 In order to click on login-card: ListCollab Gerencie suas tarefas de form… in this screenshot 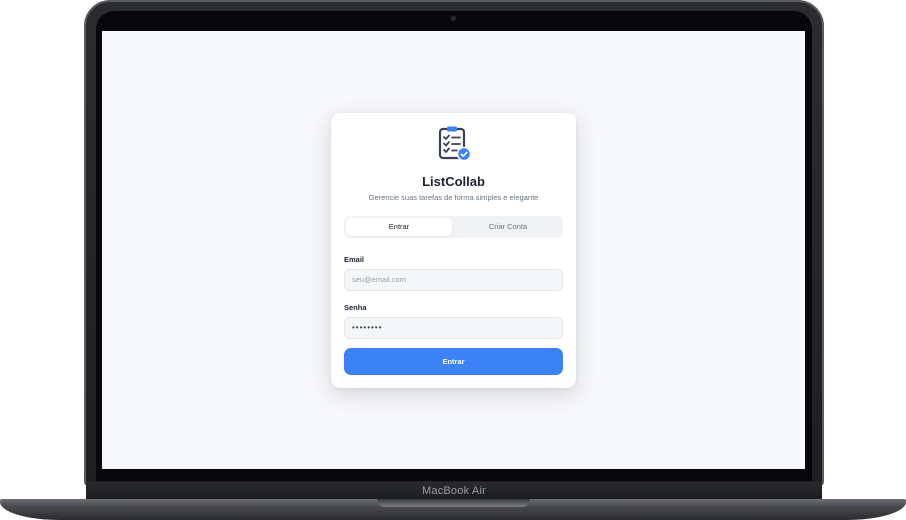, I will do `click(453, 250)`.